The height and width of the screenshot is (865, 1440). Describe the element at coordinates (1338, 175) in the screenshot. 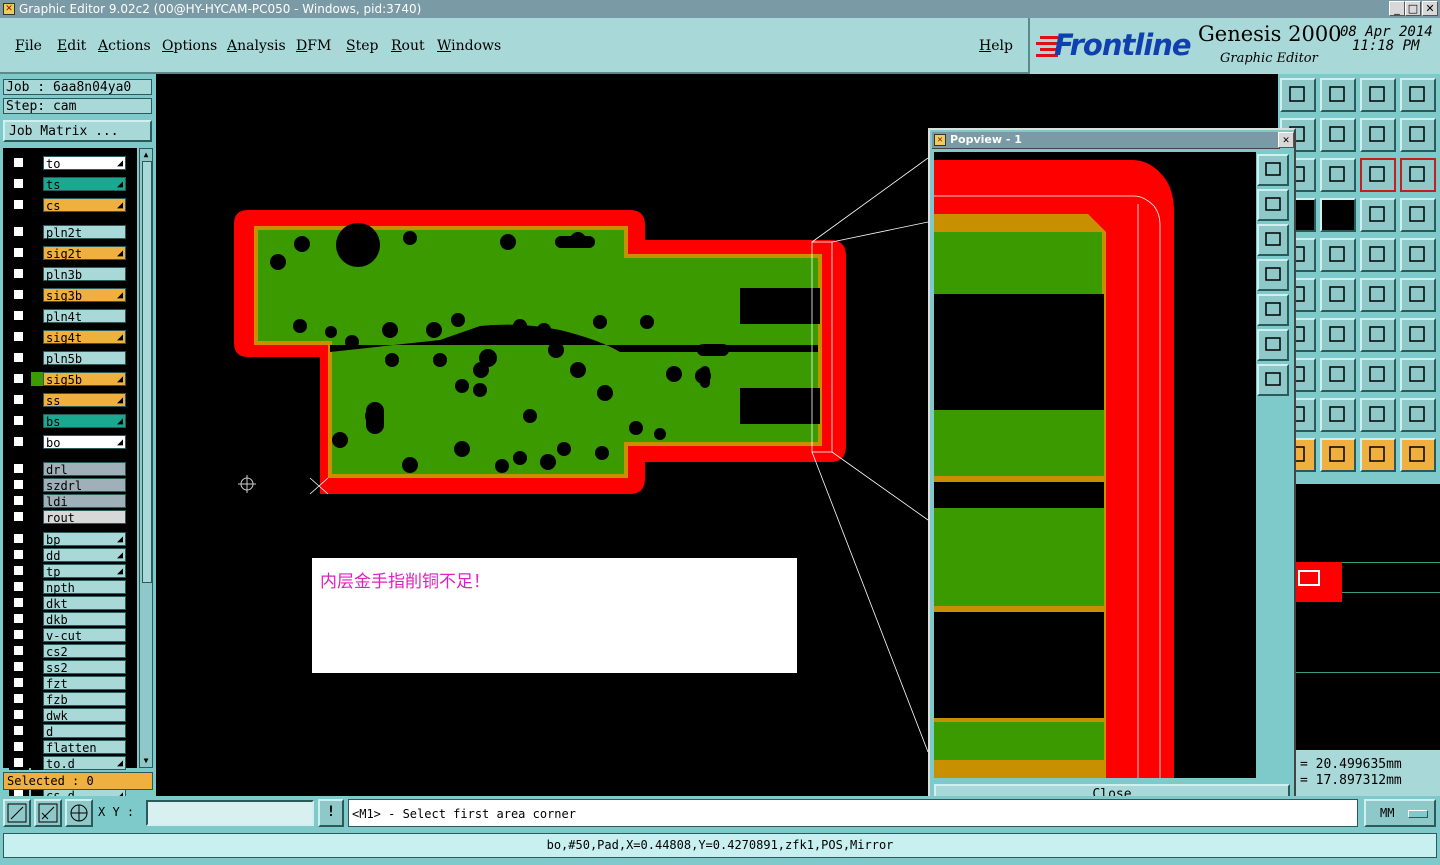

I see `move-icon` at that location.